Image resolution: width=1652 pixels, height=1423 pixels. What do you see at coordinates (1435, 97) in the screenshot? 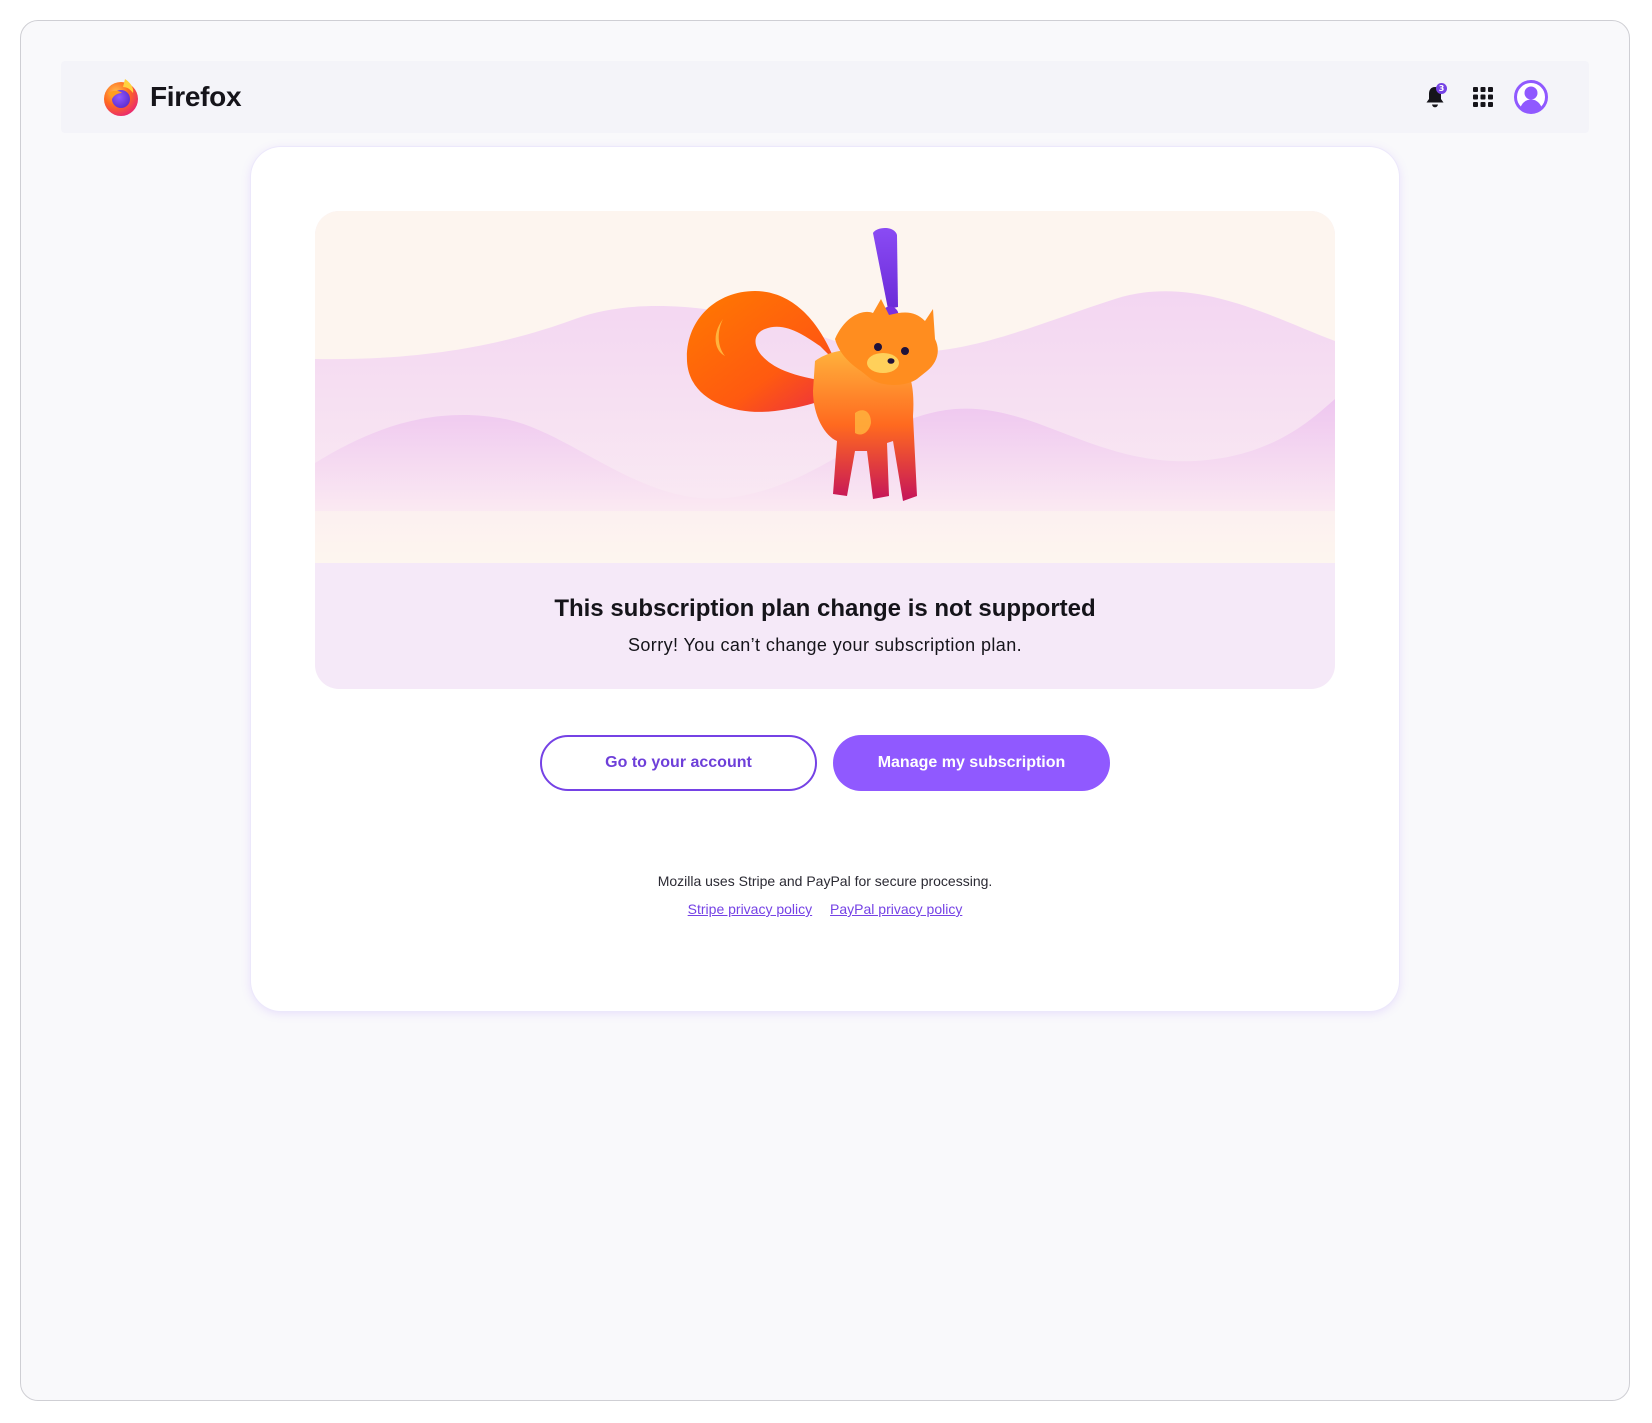
I see `notifications-button: 3` at bounding box center [1435, 97].